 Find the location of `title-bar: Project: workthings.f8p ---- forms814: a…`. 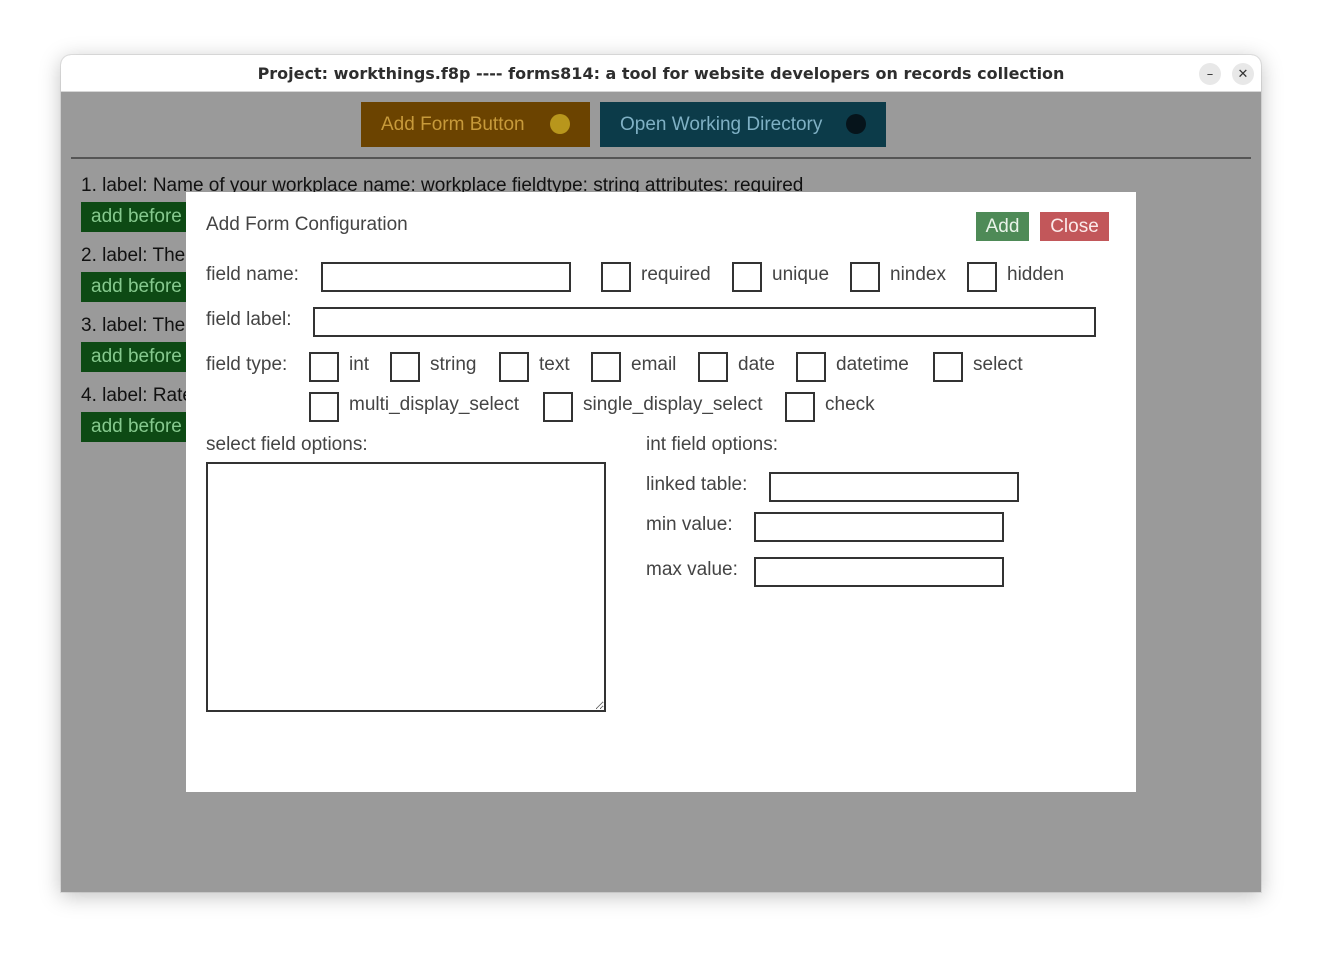

title-bar: Project: workthings.f8p ---- forms814: a… is located at coordinates (661, 73).